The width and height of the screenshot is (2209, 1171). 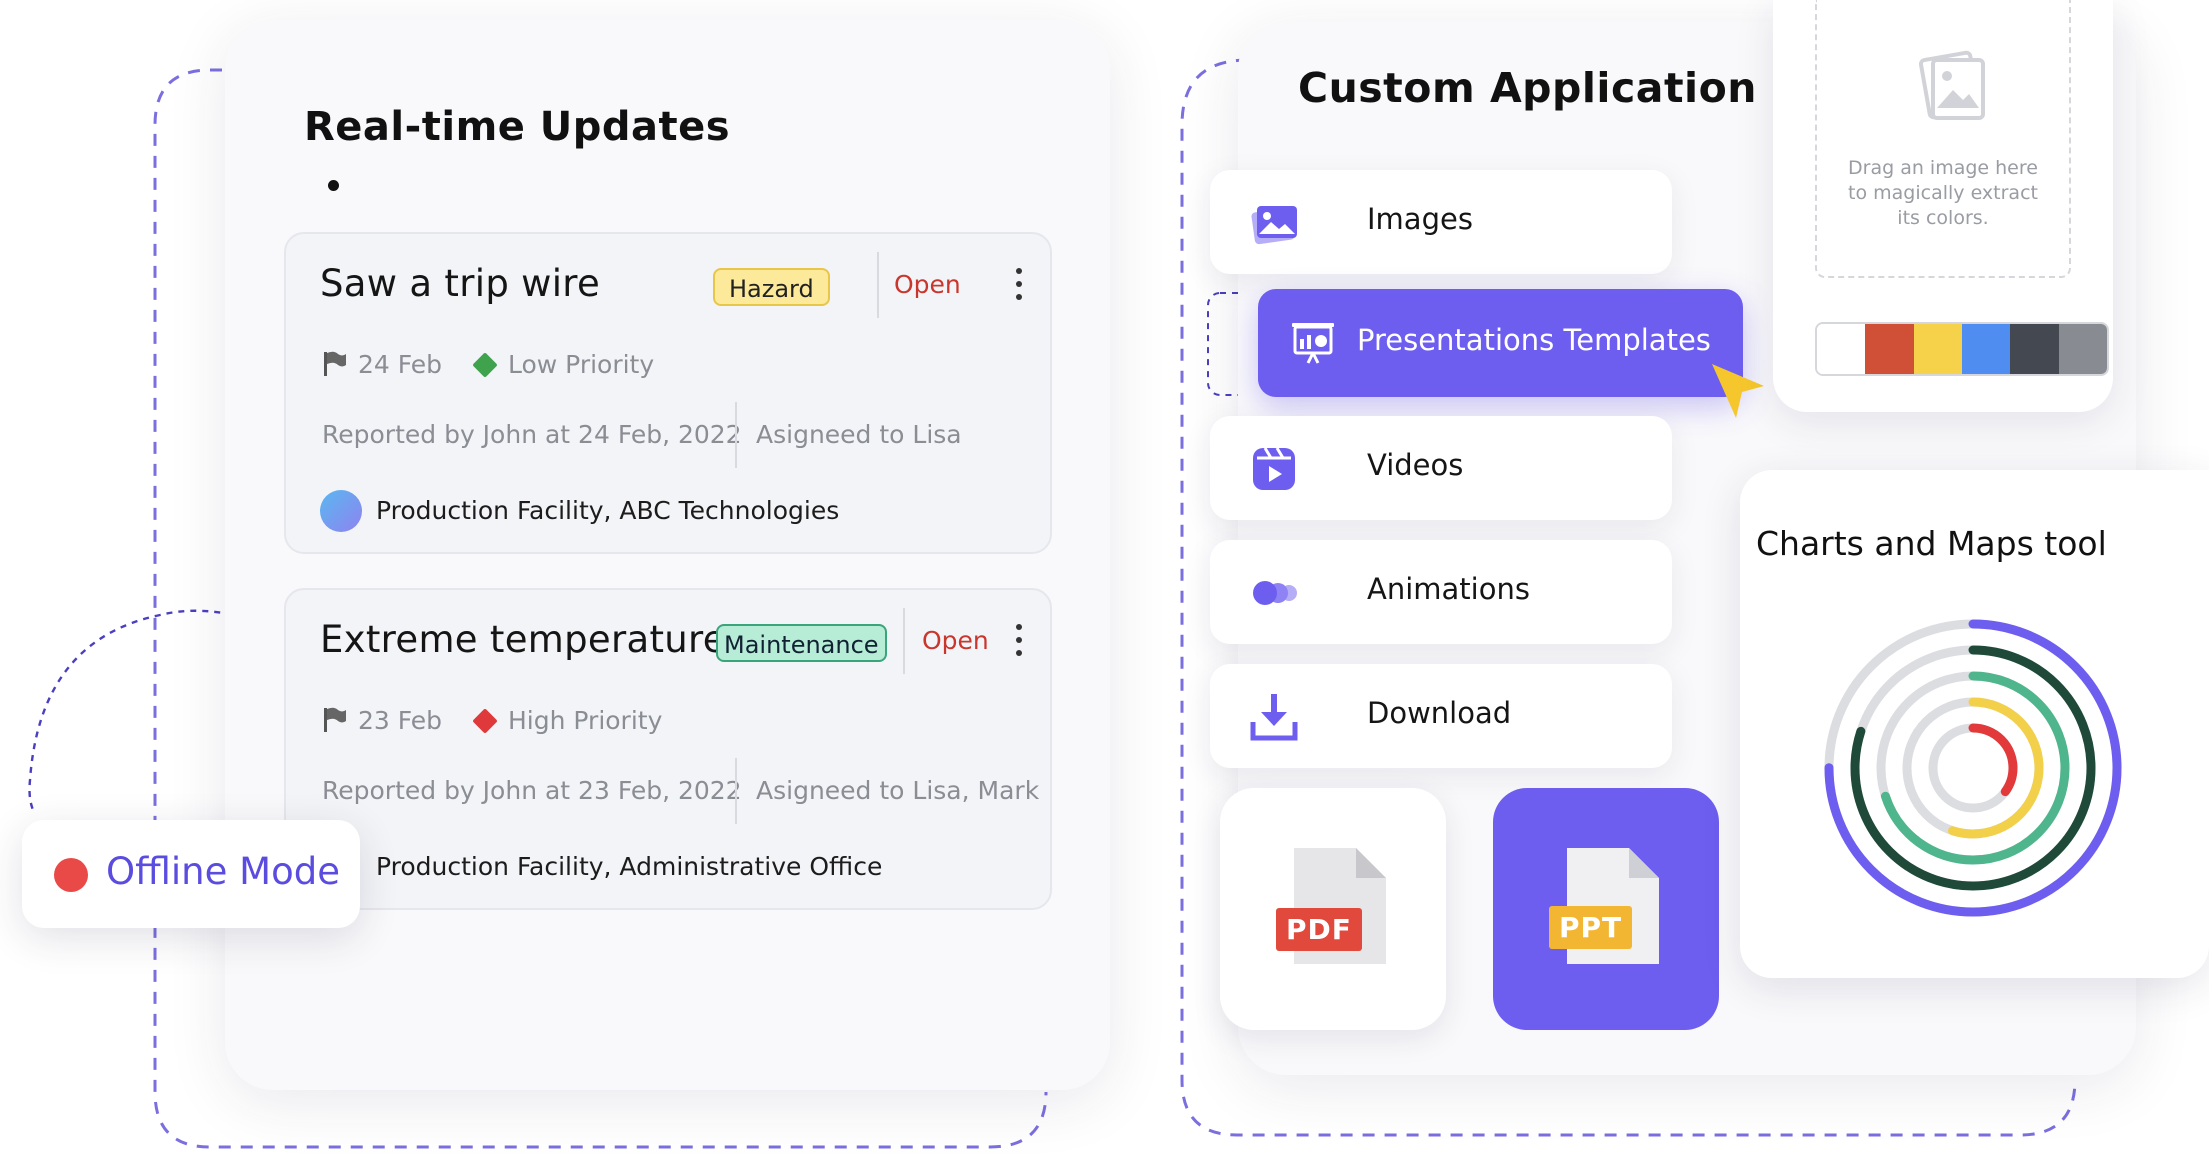 What do you see at coordinates (1943, 168) in the screenshot?
I see `drop-text-line: Drag an image here` at bounding box center [1943, 168].